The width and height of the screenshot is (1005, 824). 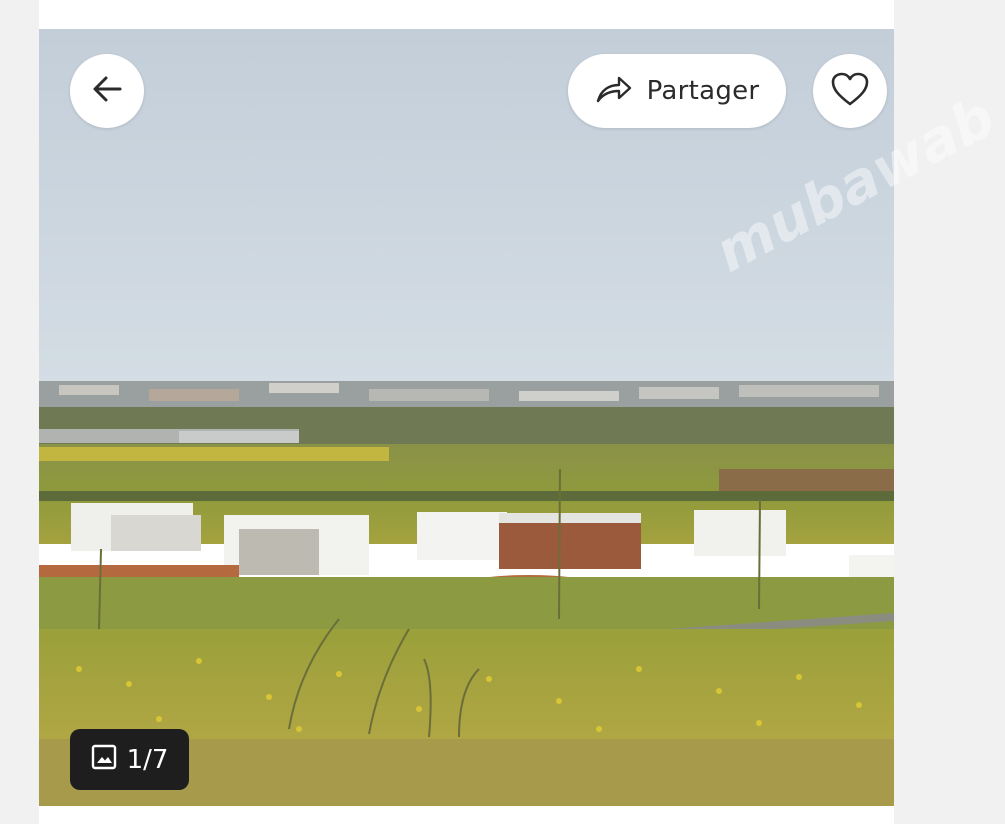 I want to click on arrow-left-icon, so click(x=107, y=91).